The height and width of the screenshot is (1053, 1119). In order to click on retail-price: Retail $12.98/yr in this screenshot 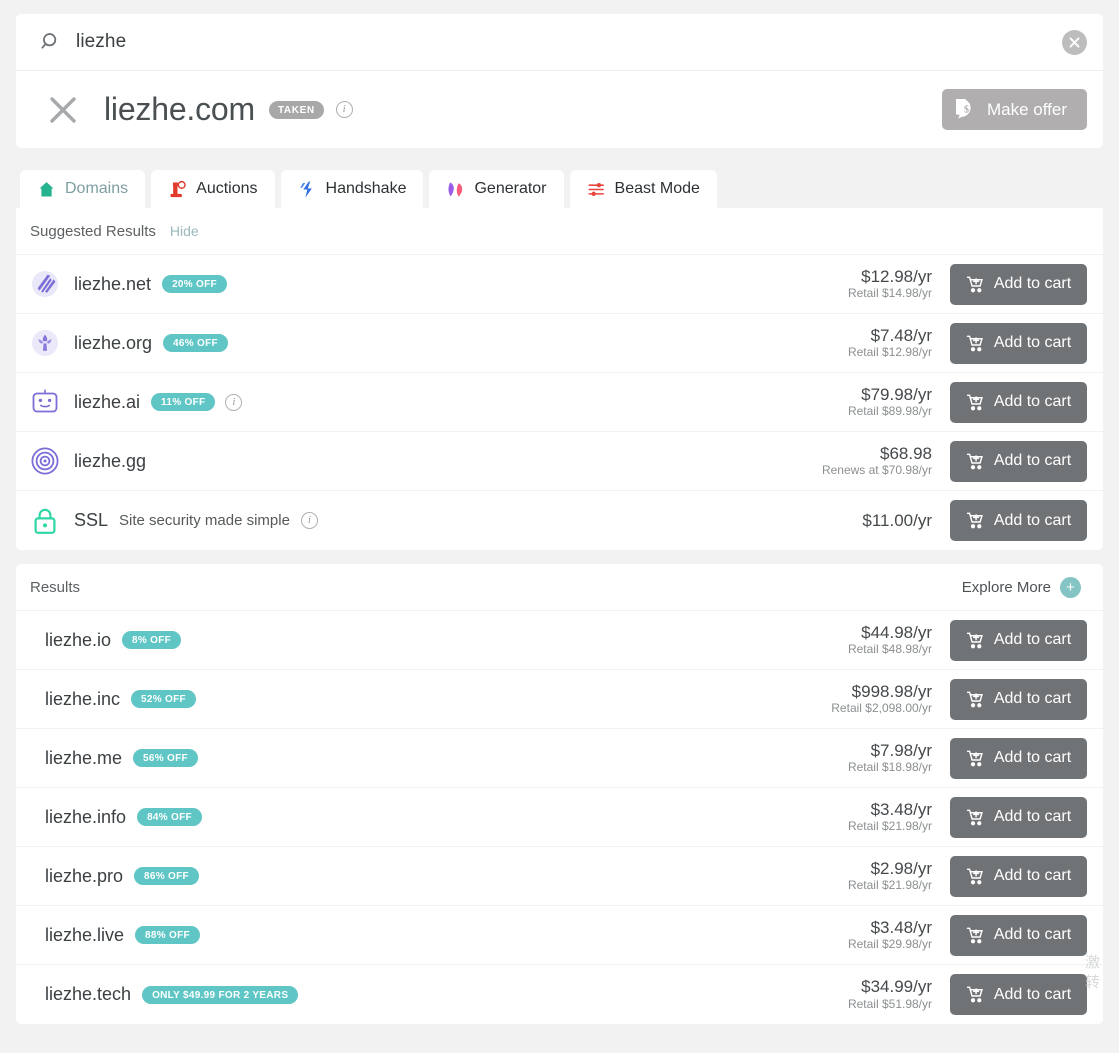, I will do `click(889, 352)`.